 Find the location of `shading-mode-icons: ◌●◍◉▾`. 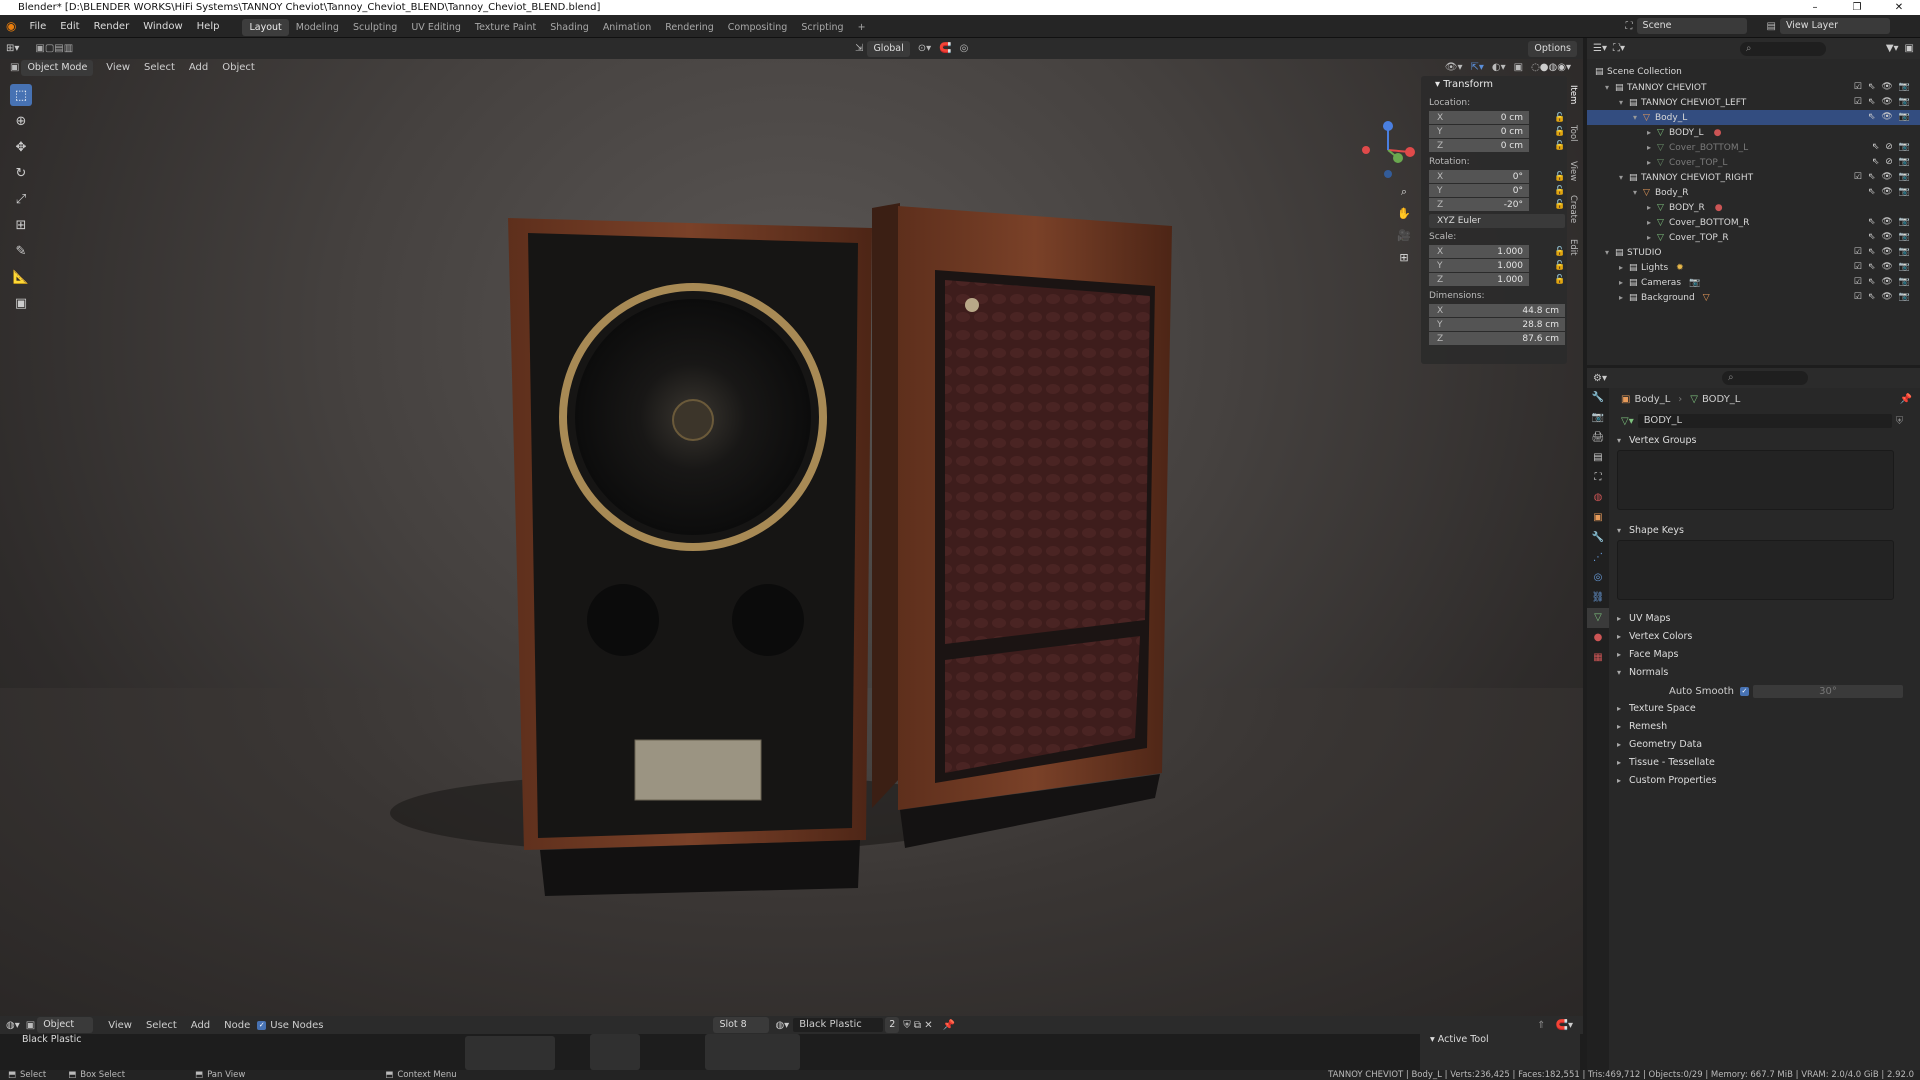

shading-mode-icons: ◌●◍◉▾ is located at coordinates (1551, 67).